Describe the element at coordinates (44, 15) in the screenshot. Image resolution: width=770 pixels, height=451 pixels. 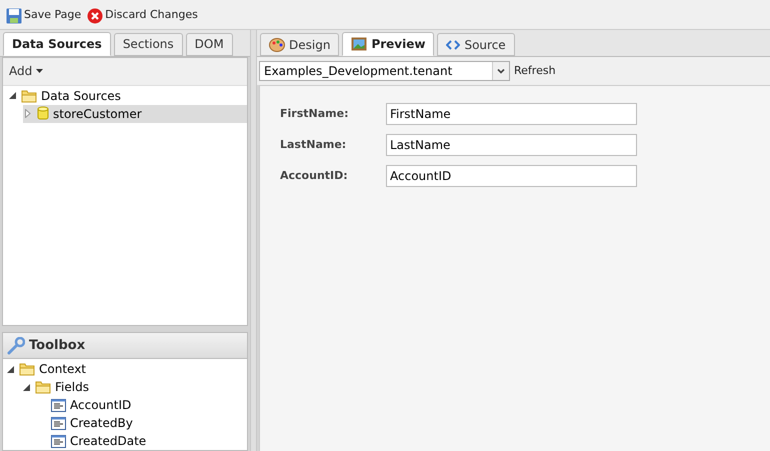
I see `save-button: Save Page` at that location.